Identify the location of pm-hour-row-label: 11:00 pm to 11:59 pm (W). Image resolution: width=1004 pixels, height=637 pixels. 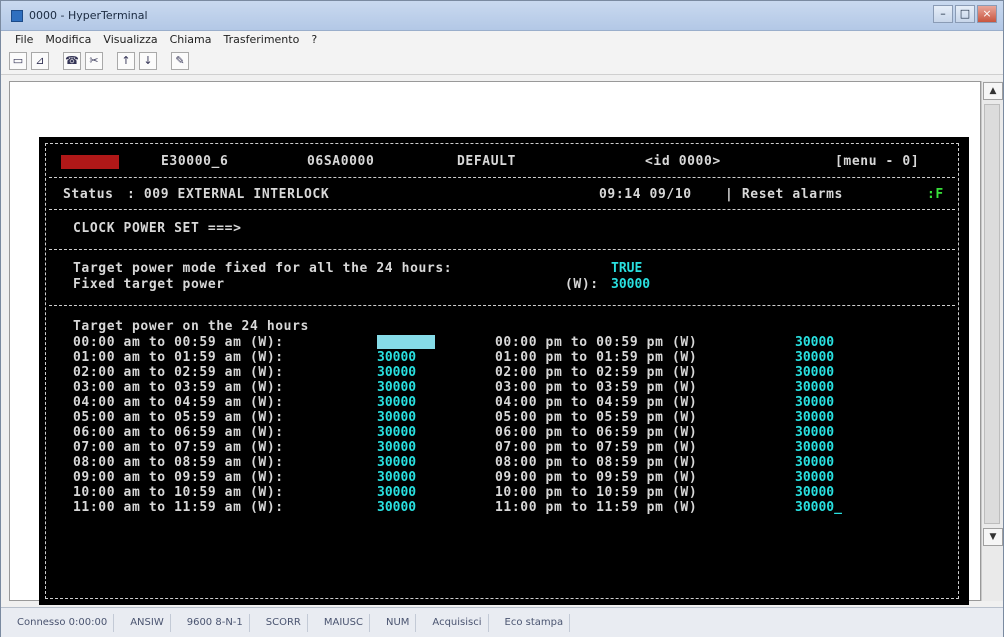
(596, 507).